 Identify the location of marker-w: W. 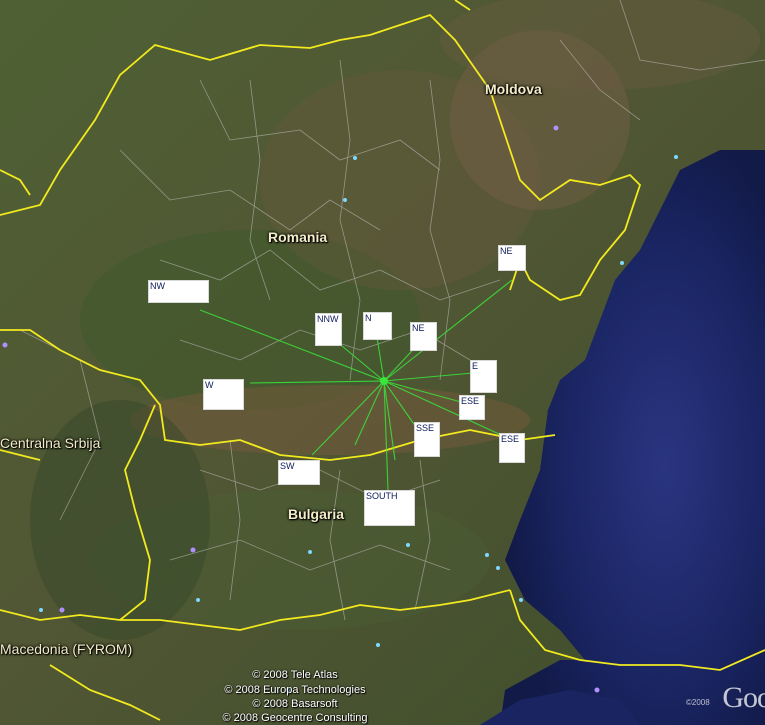
(223, 394).